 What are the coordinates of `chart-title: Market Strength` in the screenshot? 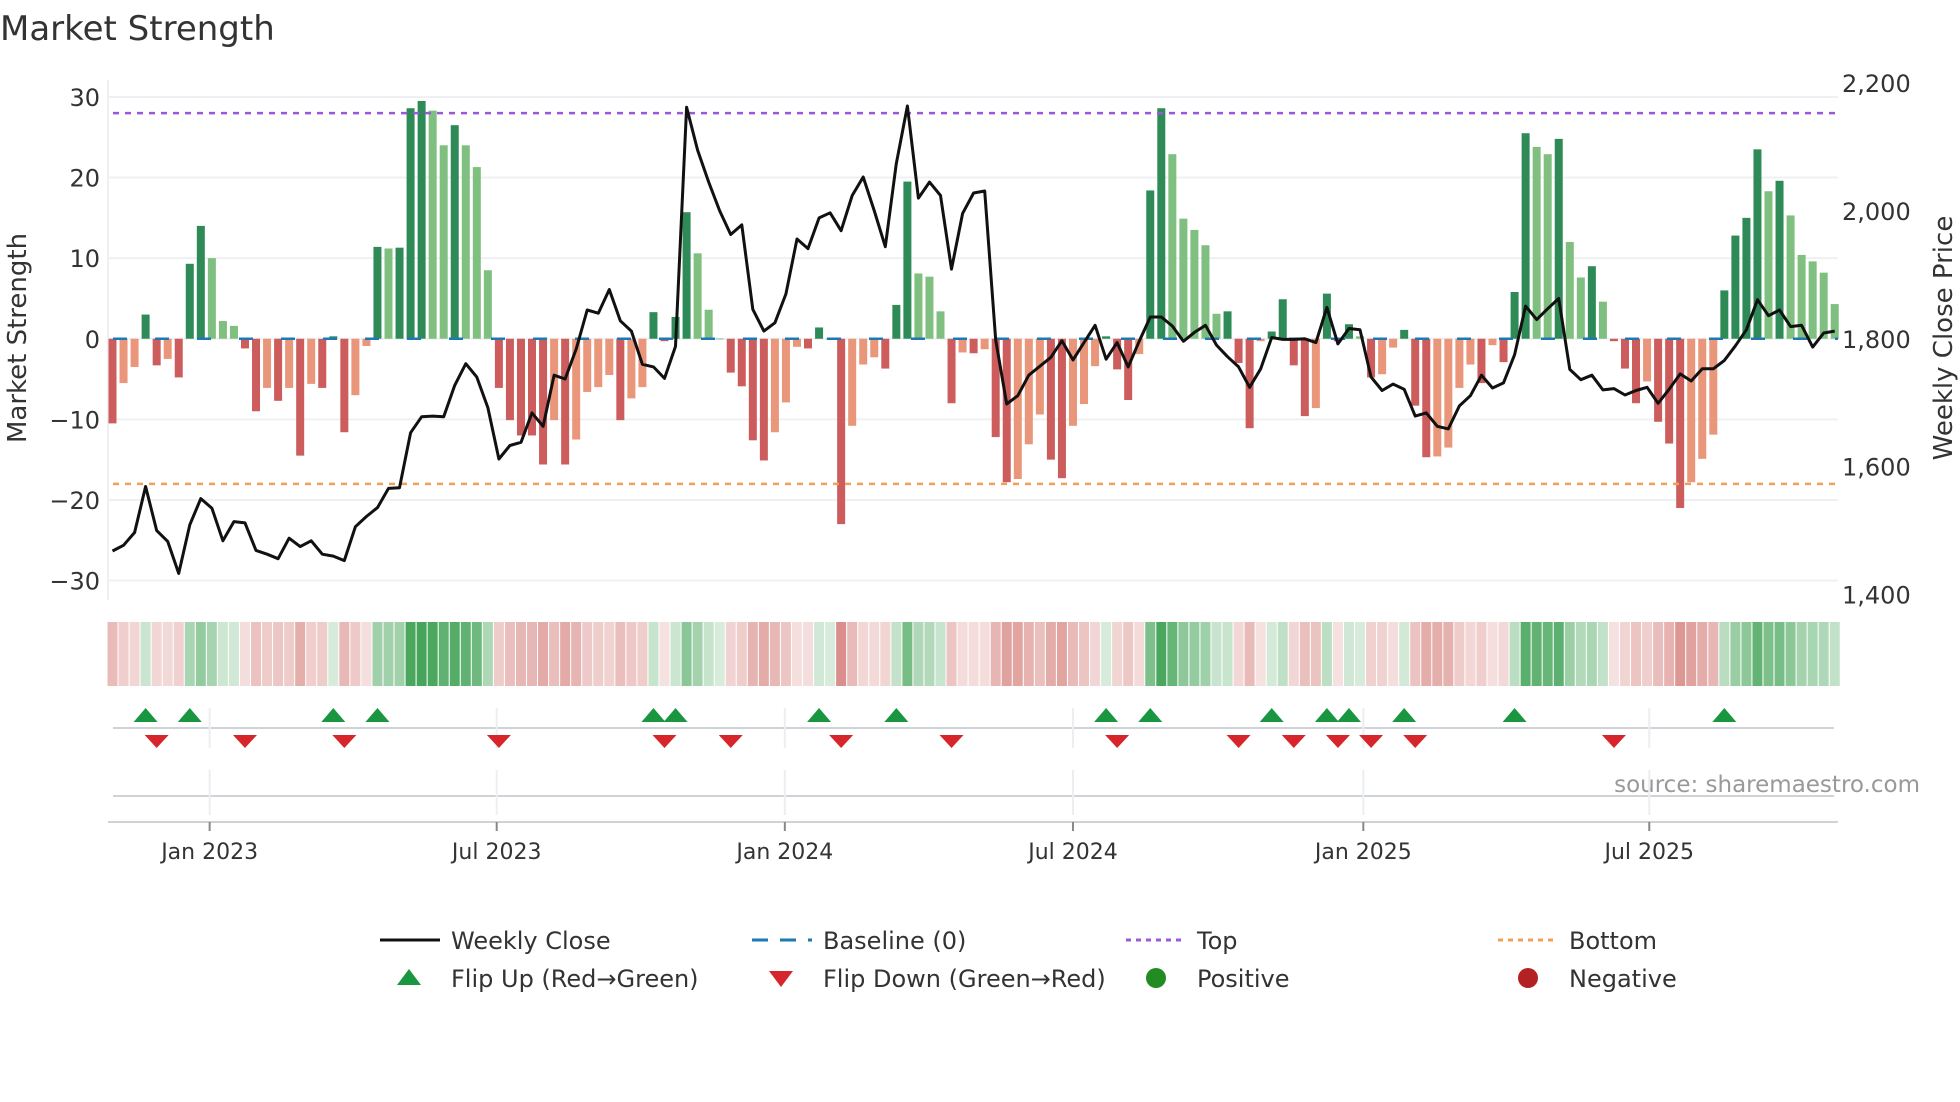 It's located at (137, 29).